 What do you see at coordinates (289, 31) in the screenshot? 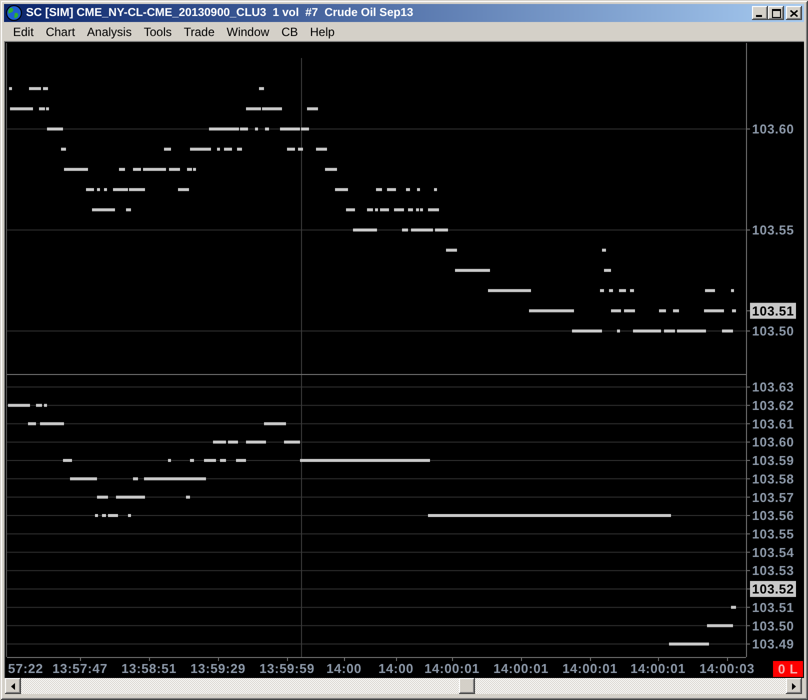
I see `menu-item: CB` at bounding box center [289, 31].